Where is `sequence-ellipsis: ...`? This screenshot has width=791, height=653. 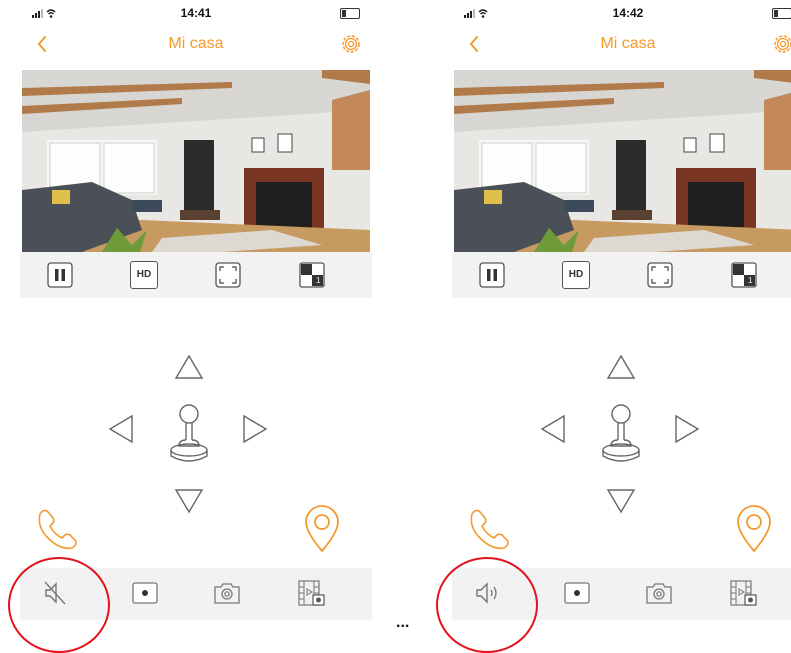 sequence-ellipsis: ... is located at coordinates (403, 622).